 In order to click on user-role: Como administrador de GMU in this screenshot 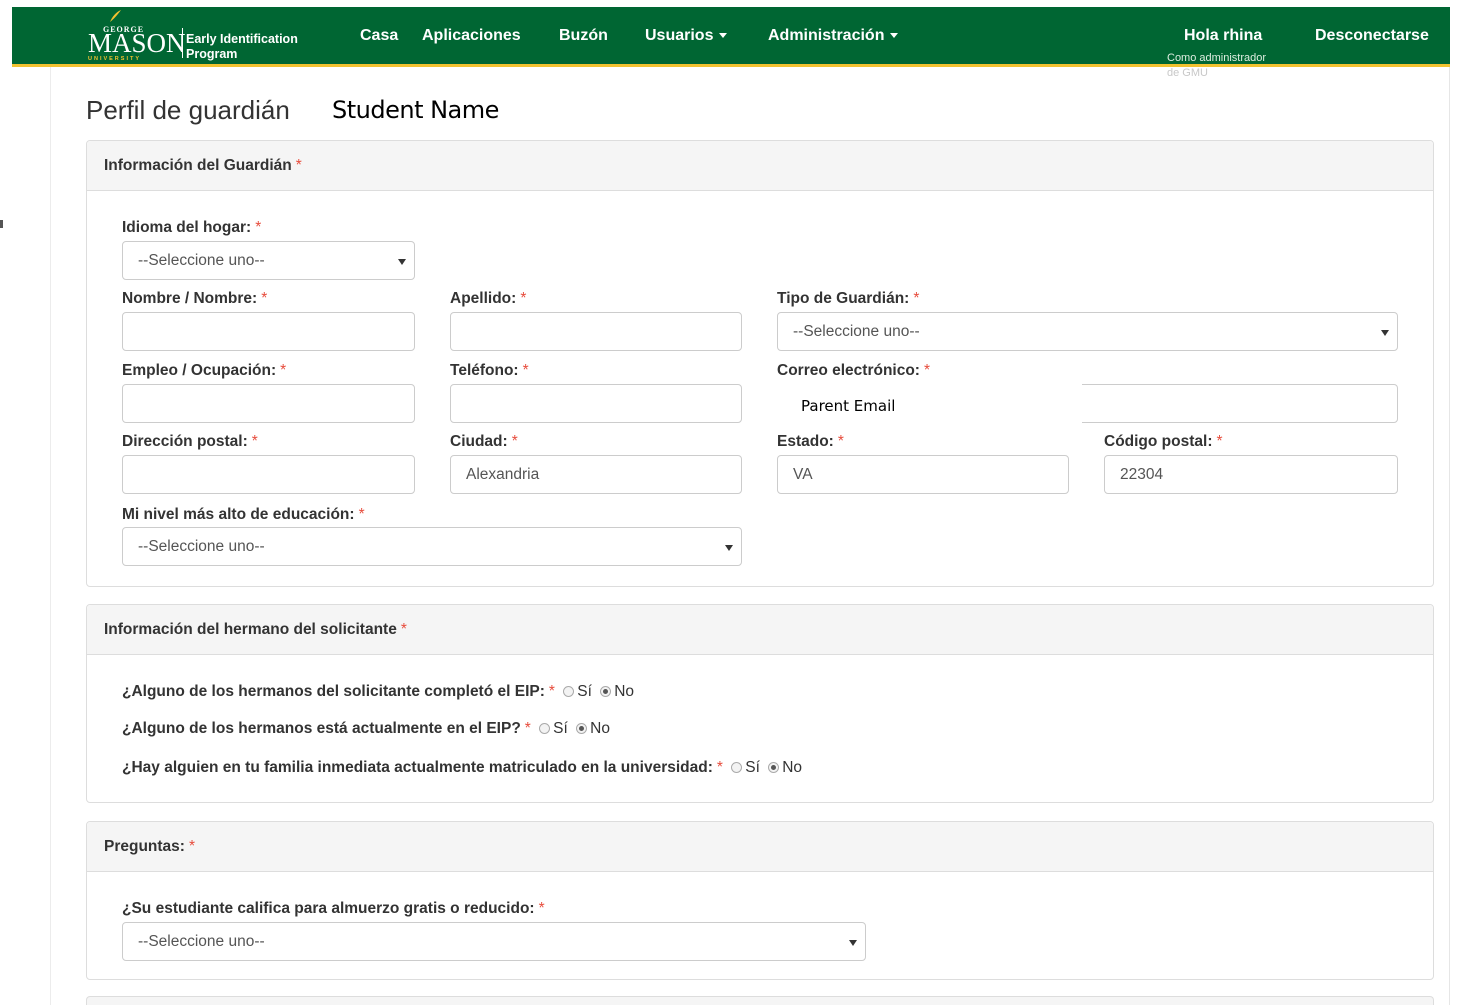, I will do `click(1232, 66)`.